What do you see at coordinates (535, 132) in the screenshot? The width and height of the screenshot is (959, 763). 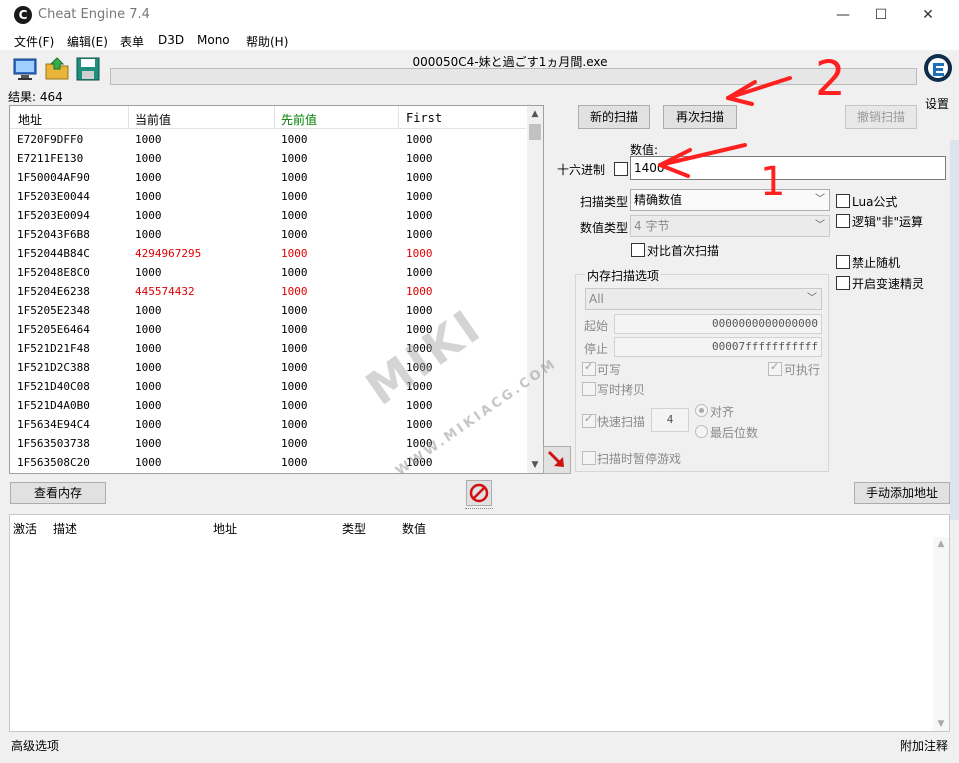 I see `scroll-thumb` at bounding box center [535, 132].